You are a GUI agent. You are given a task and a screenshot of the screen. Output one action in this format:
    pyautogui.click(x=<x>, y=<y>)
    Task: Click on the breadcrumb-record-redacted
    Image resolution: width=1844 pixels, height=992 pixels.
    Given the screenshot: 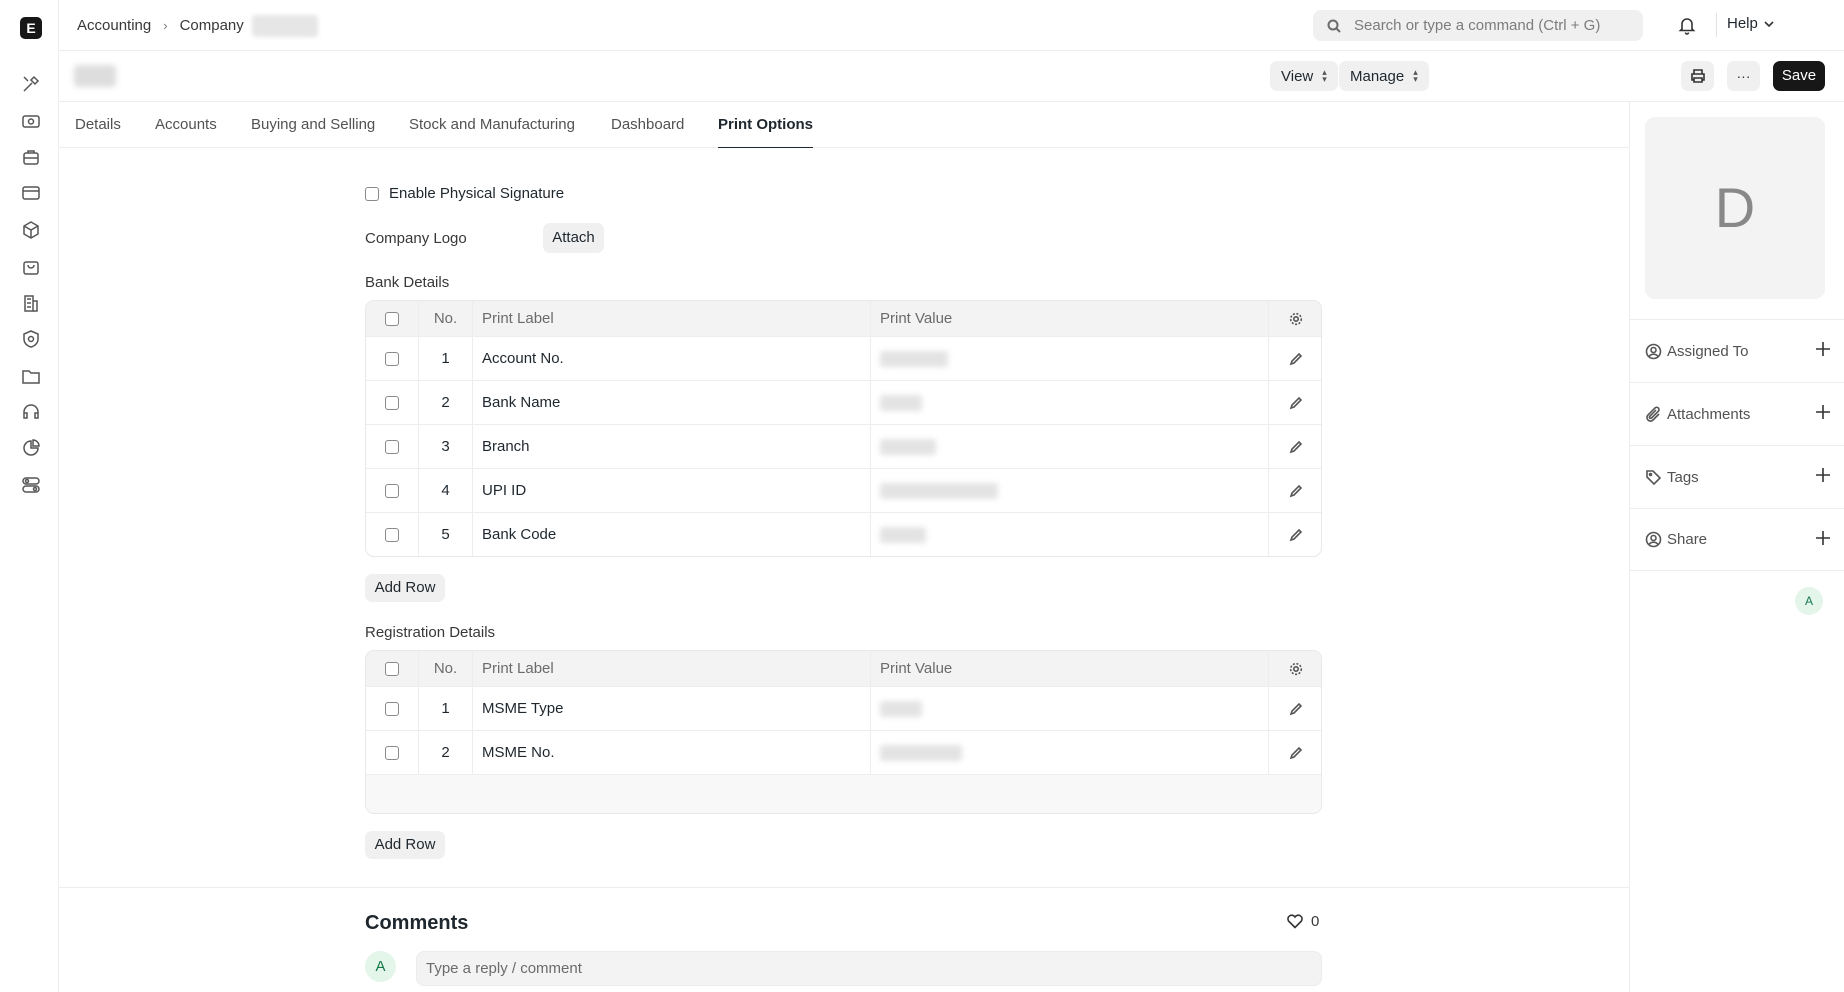 What is the action you would take?
    pyautogui.click(x=284, y=25)
    